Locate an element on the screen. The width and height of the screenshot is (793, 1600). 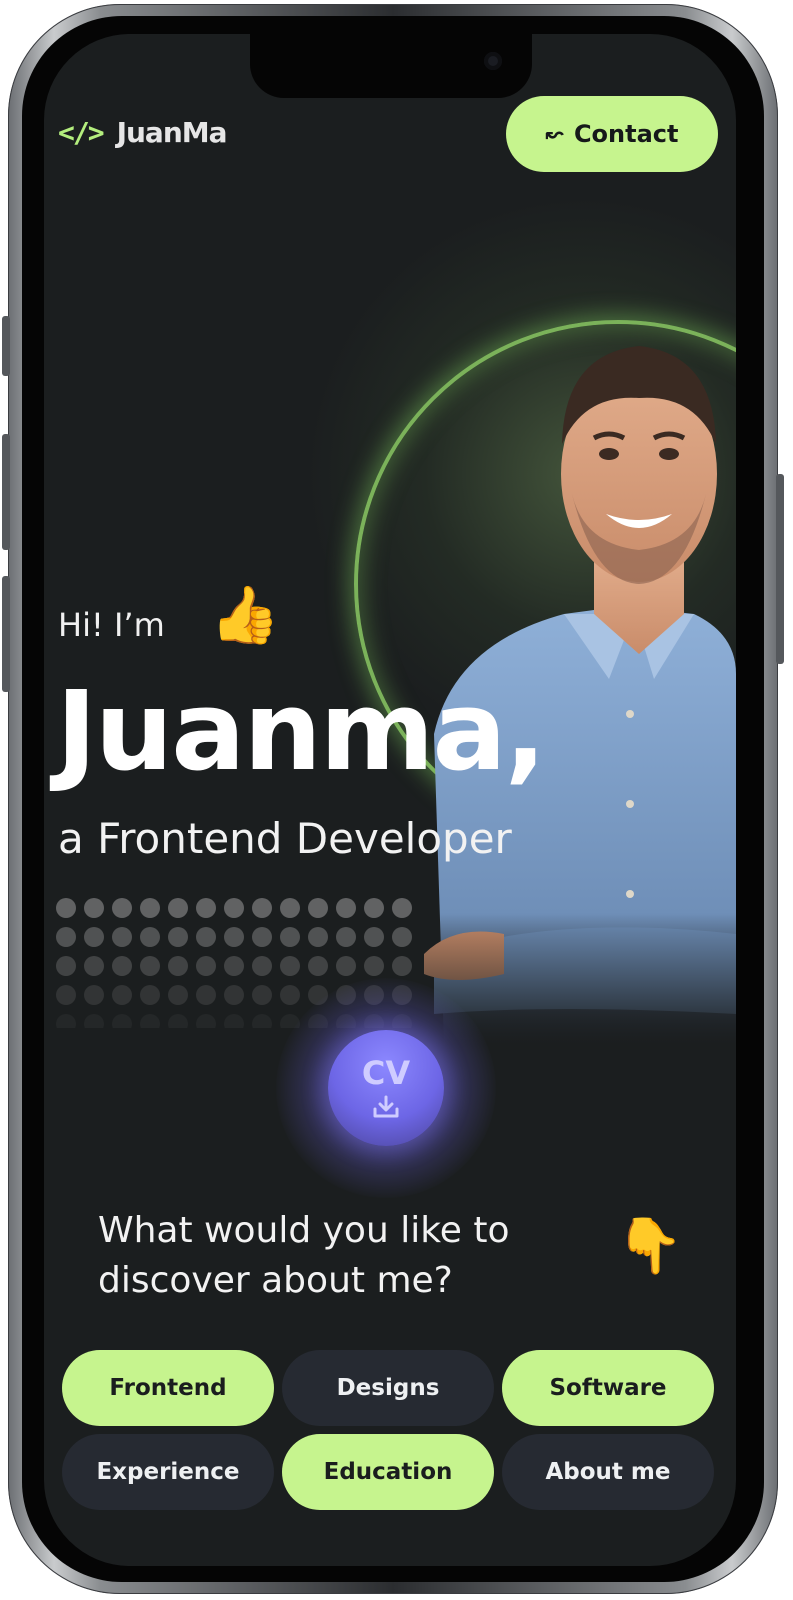
power-button is located at coordinates (780, 569).